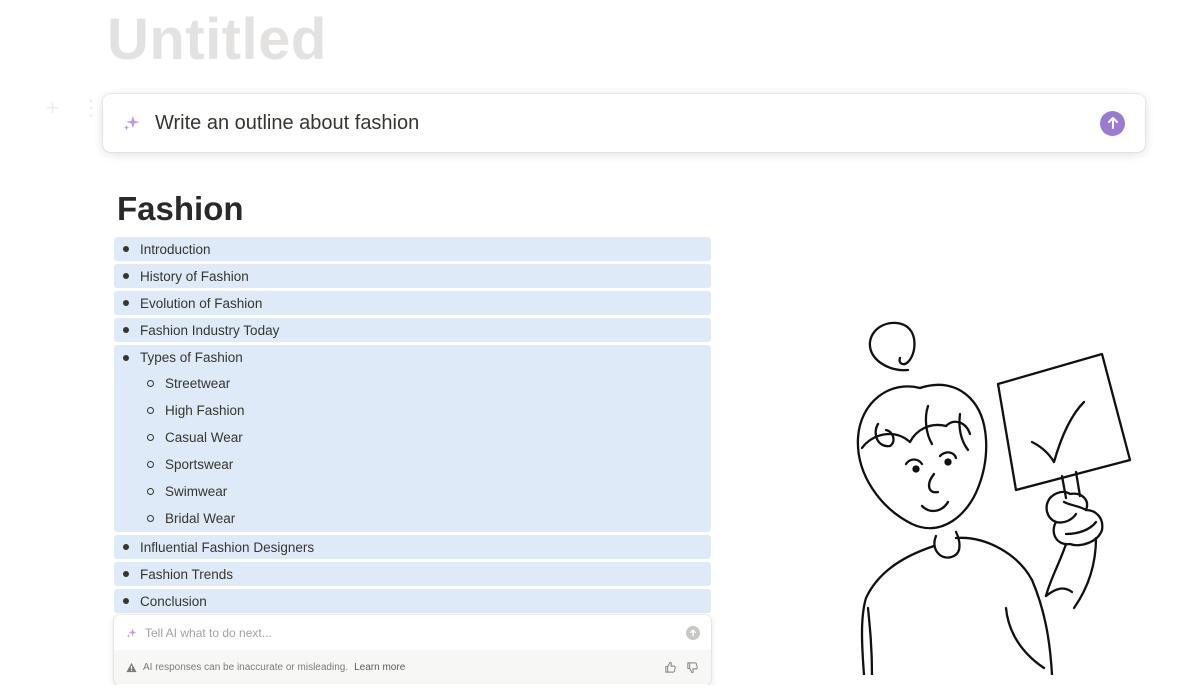  What do you see at coordinates (91, 108) in the screenshot?
I see `drag-handle-icon: ⋮` at bounding box center [91, 108].